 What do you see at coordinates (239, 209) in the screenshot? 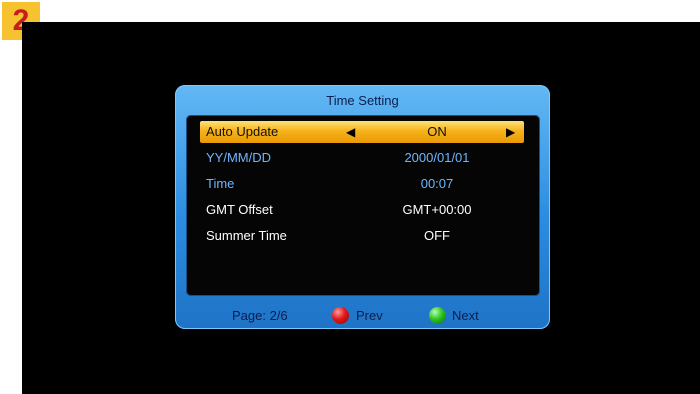
I see `setting-label: GMT Offset` at bounding box center [239, 209].